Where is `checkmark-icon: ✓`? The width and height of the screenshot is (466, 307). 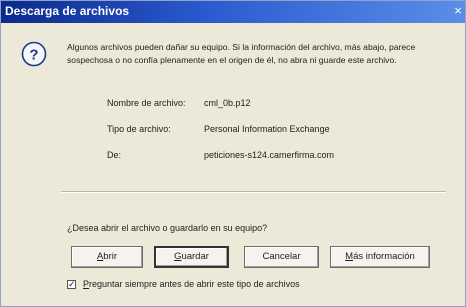
checkmark-icon: ✓ is located at coordinates (72, 284).